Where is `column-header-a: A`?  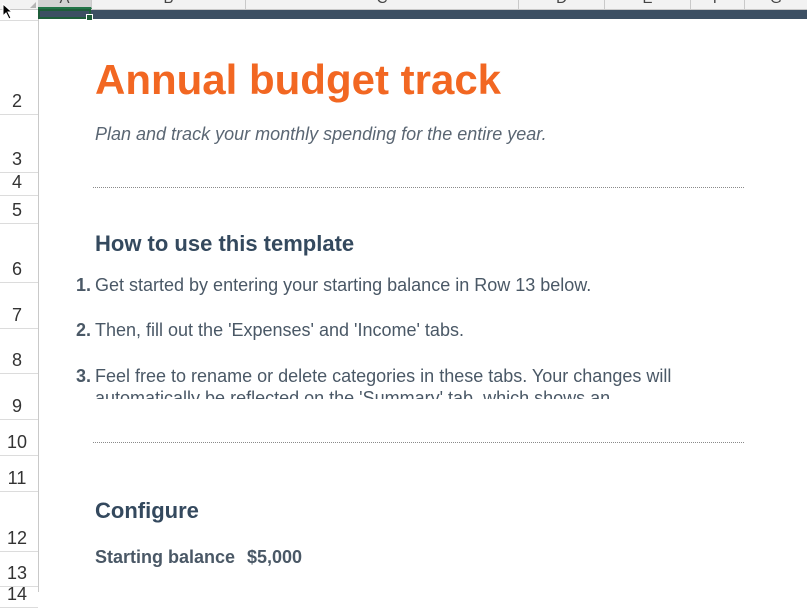
column-header-a: A is located at coordinates (65, 4).